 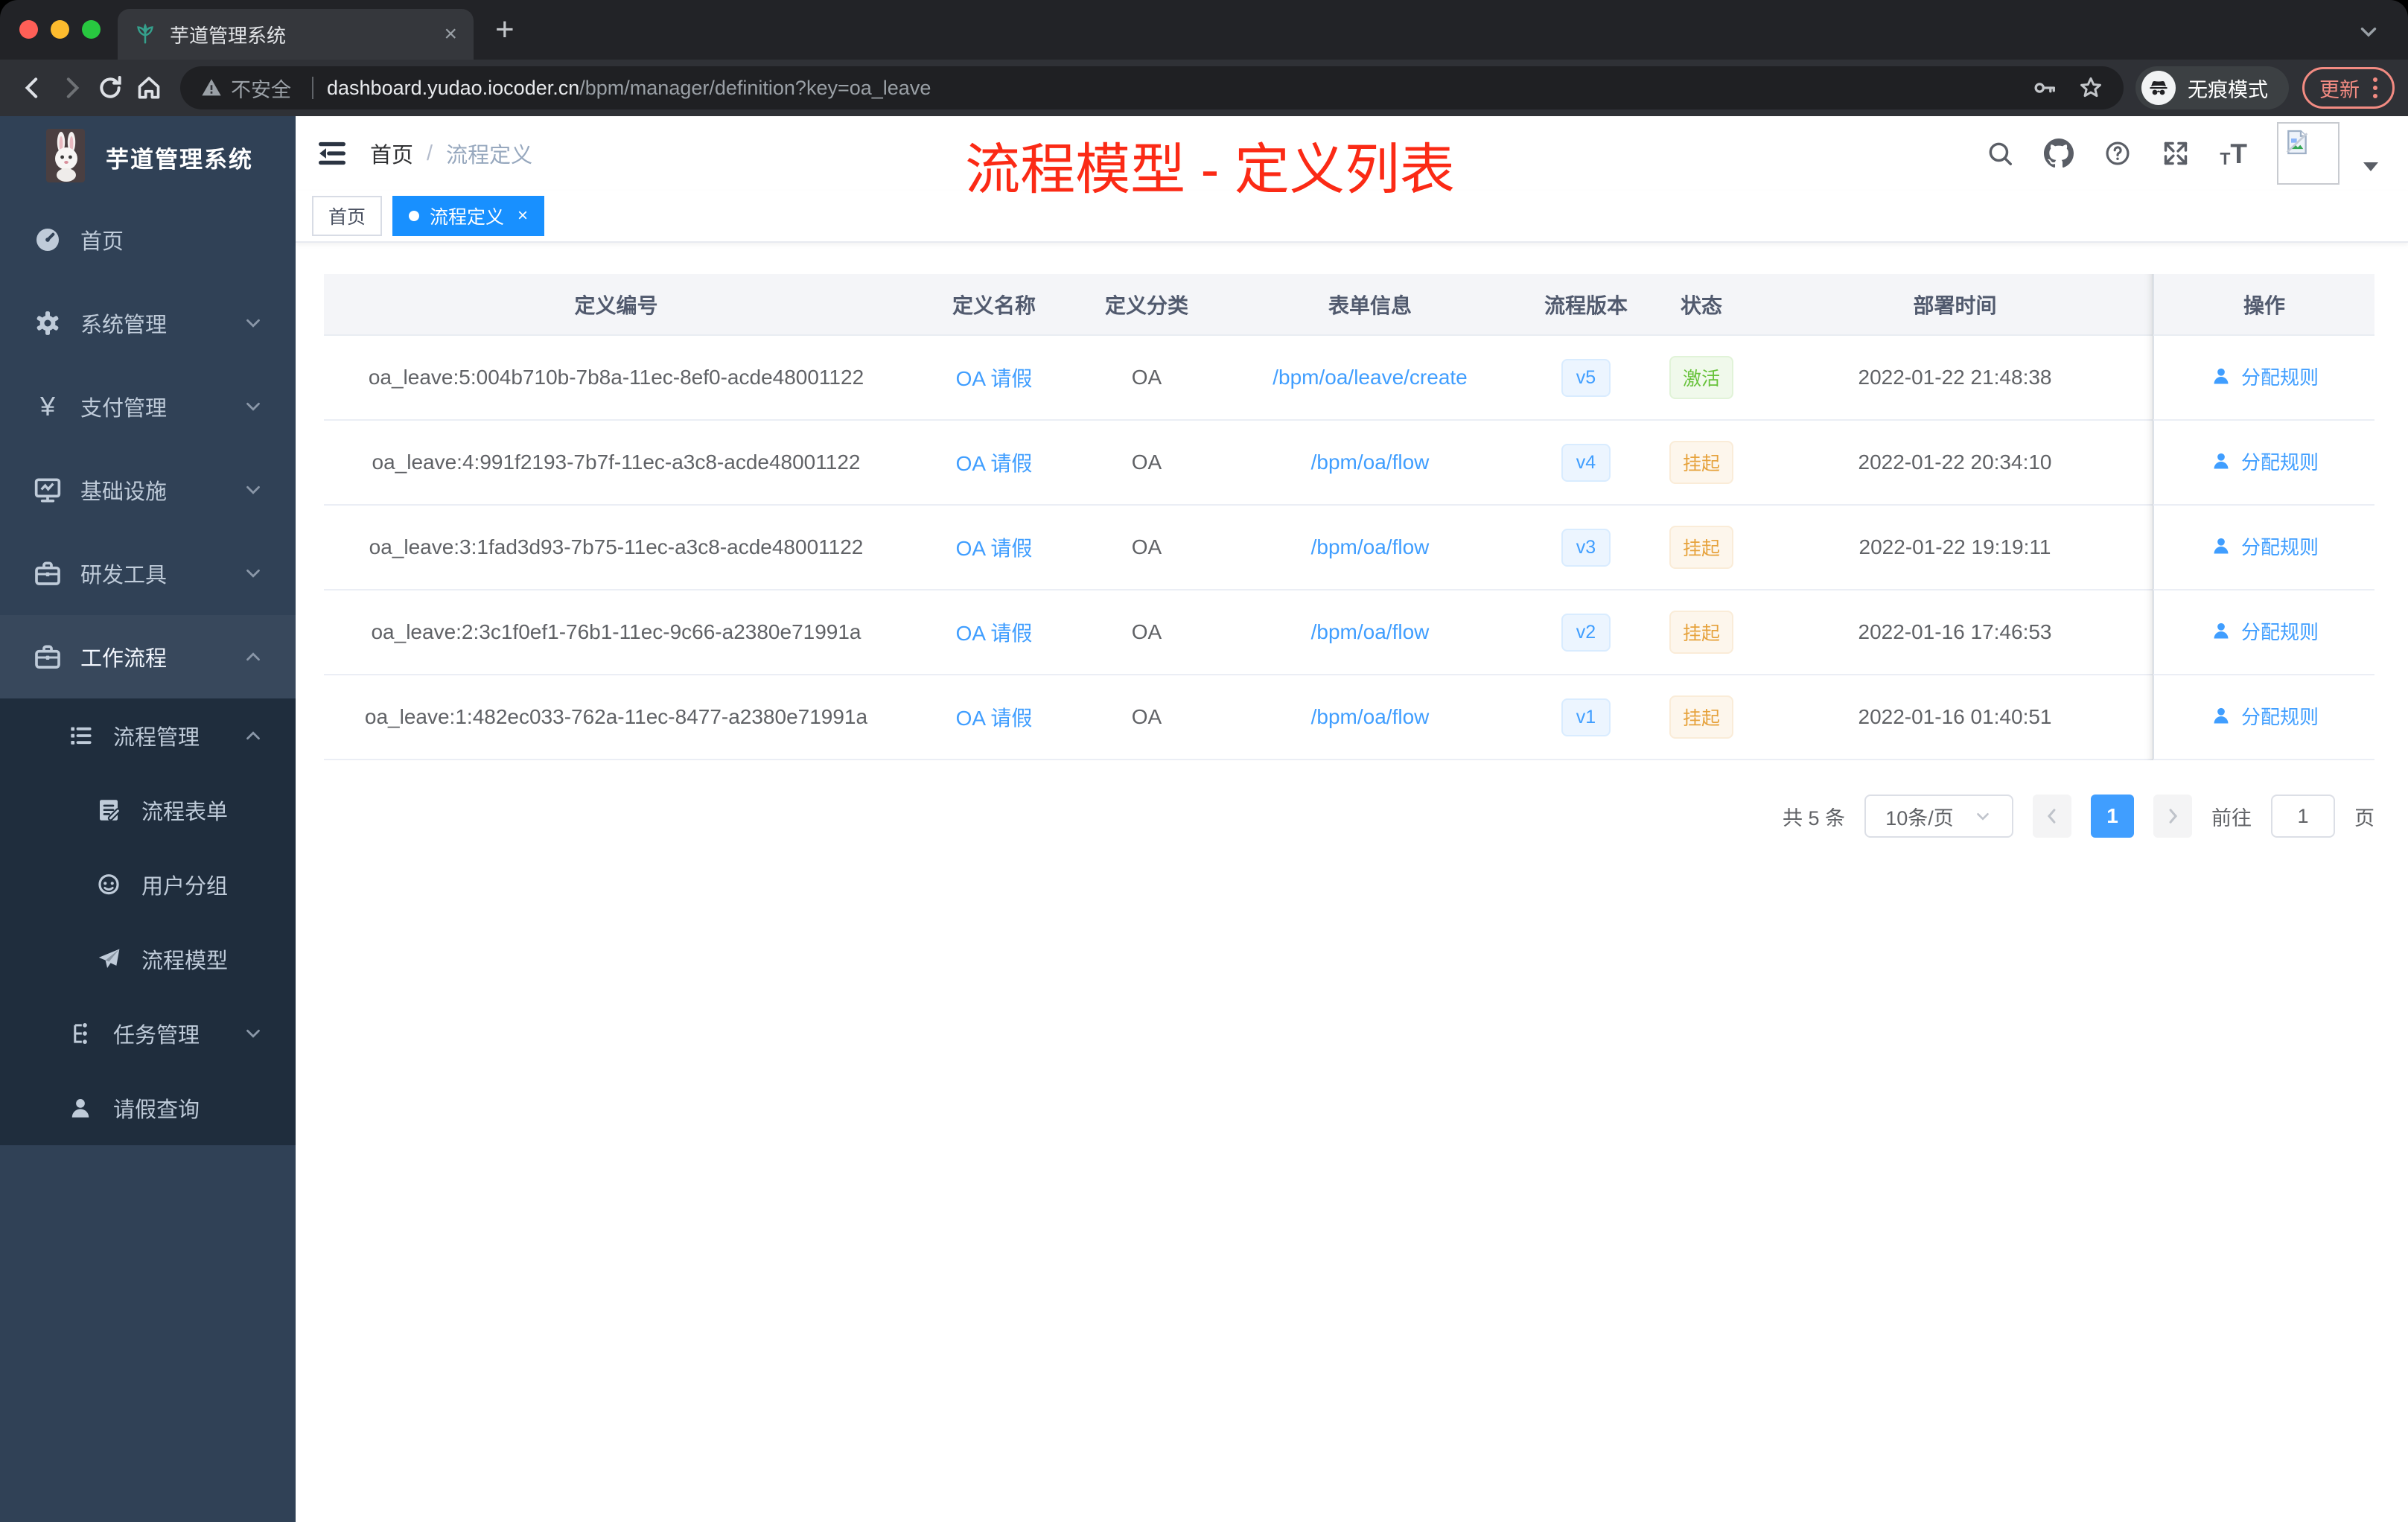 What do you see at coordinates (2375, 87) in the screenshot?
I see `browser-menu-kebab-icon` at bounding box center [2375, 87].